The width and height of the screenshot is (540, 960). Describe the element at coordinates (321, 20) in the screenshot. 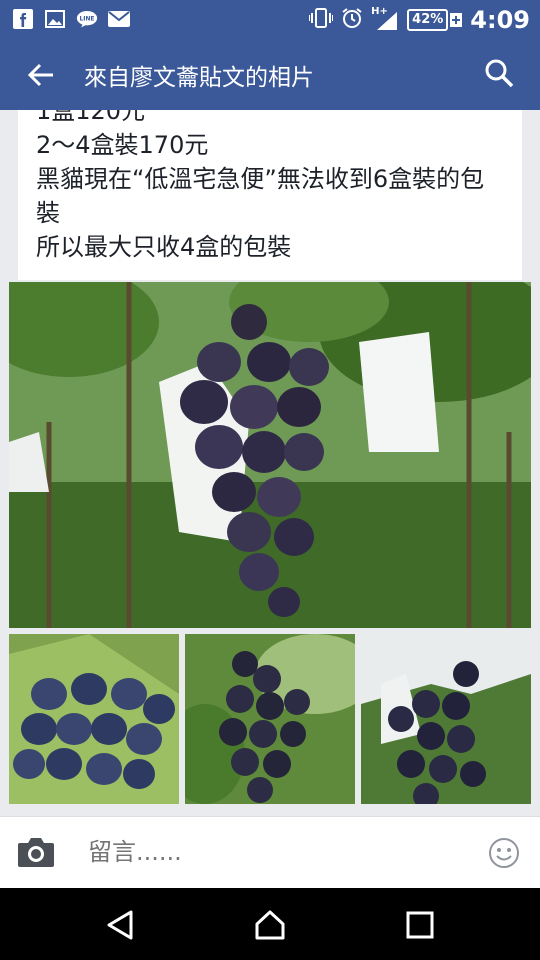

I see `vibrate-icon` at that location.